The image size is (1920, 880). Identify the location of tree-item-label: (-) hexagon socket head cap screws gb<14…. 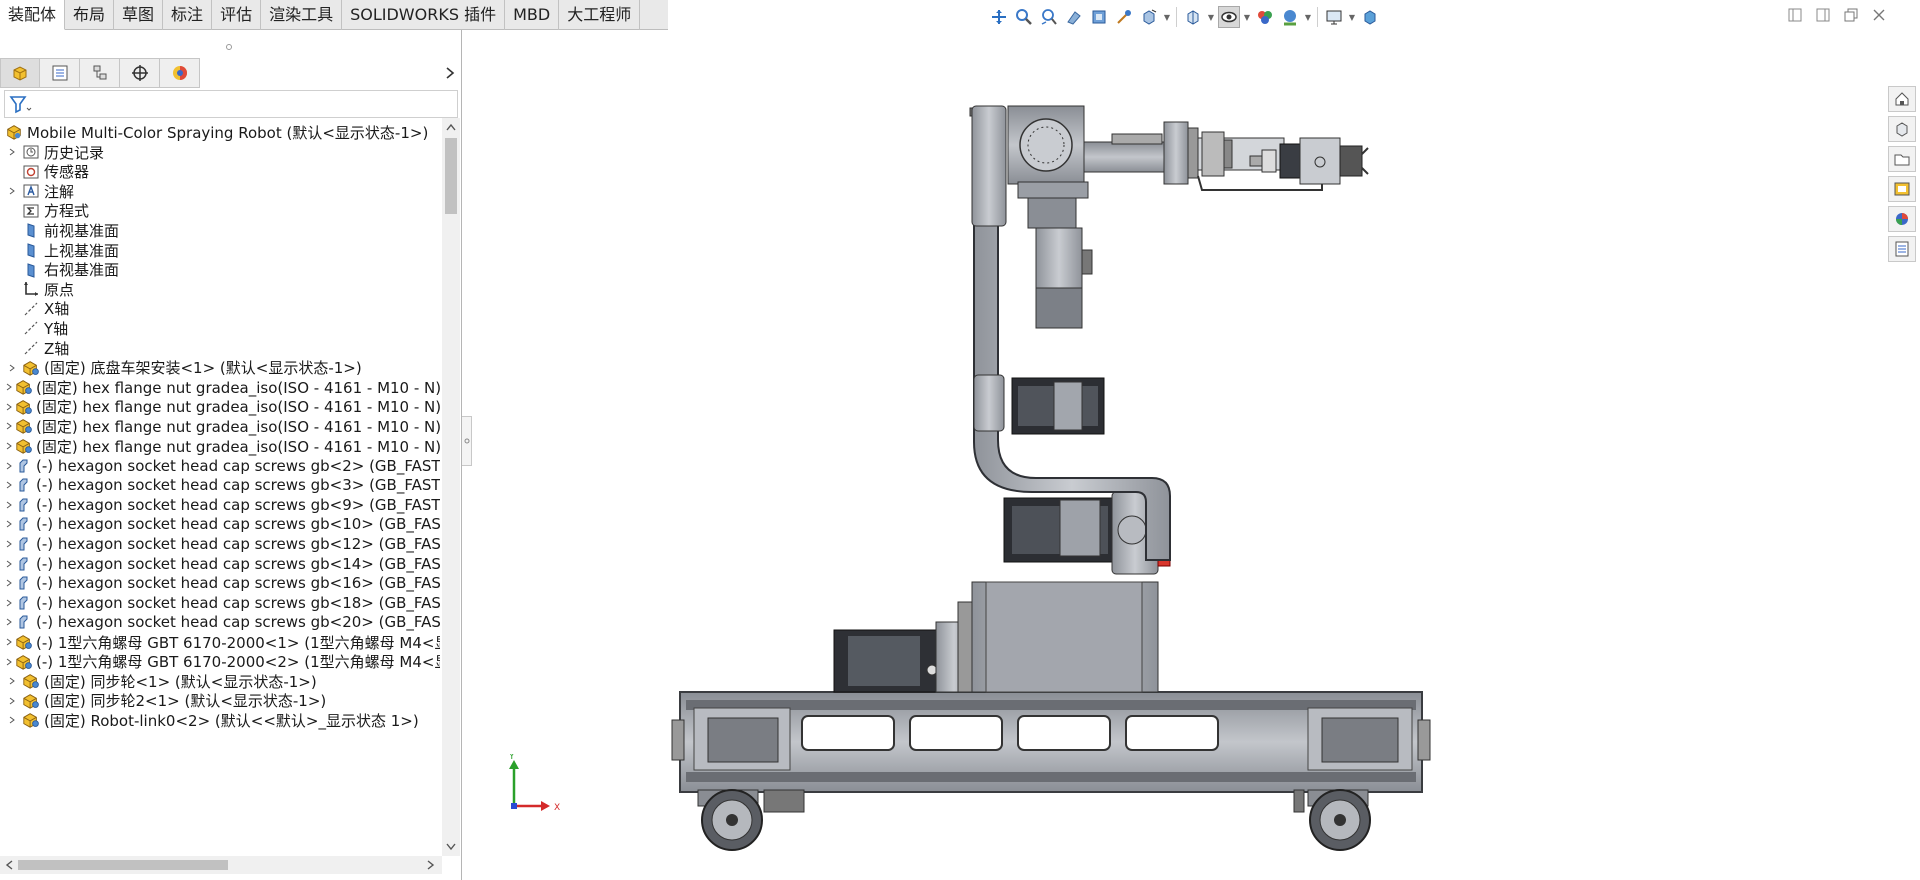
(238, 563).